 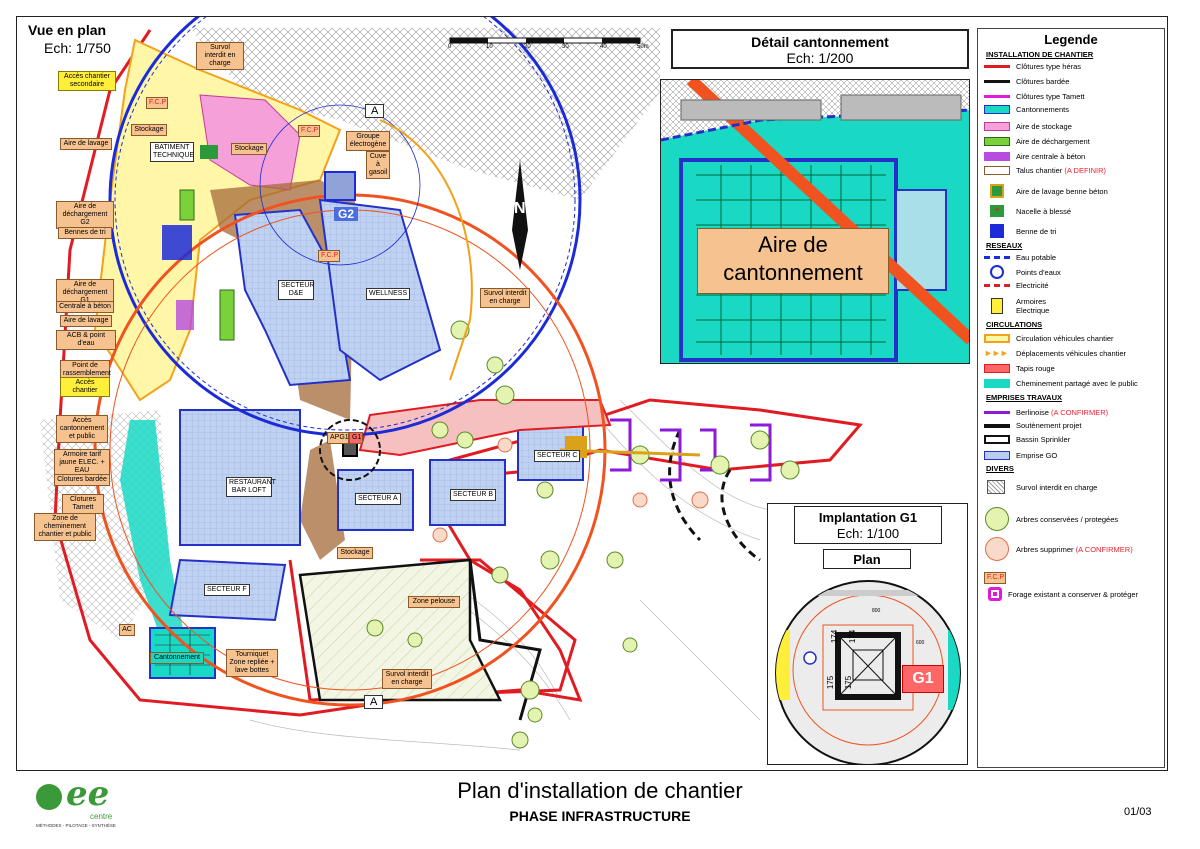 What do you see at coordinates (1020, 455) in the screenshot?
I see `legend-item-emprise-go: Emprise GO` at bounding box center [1020, 455].